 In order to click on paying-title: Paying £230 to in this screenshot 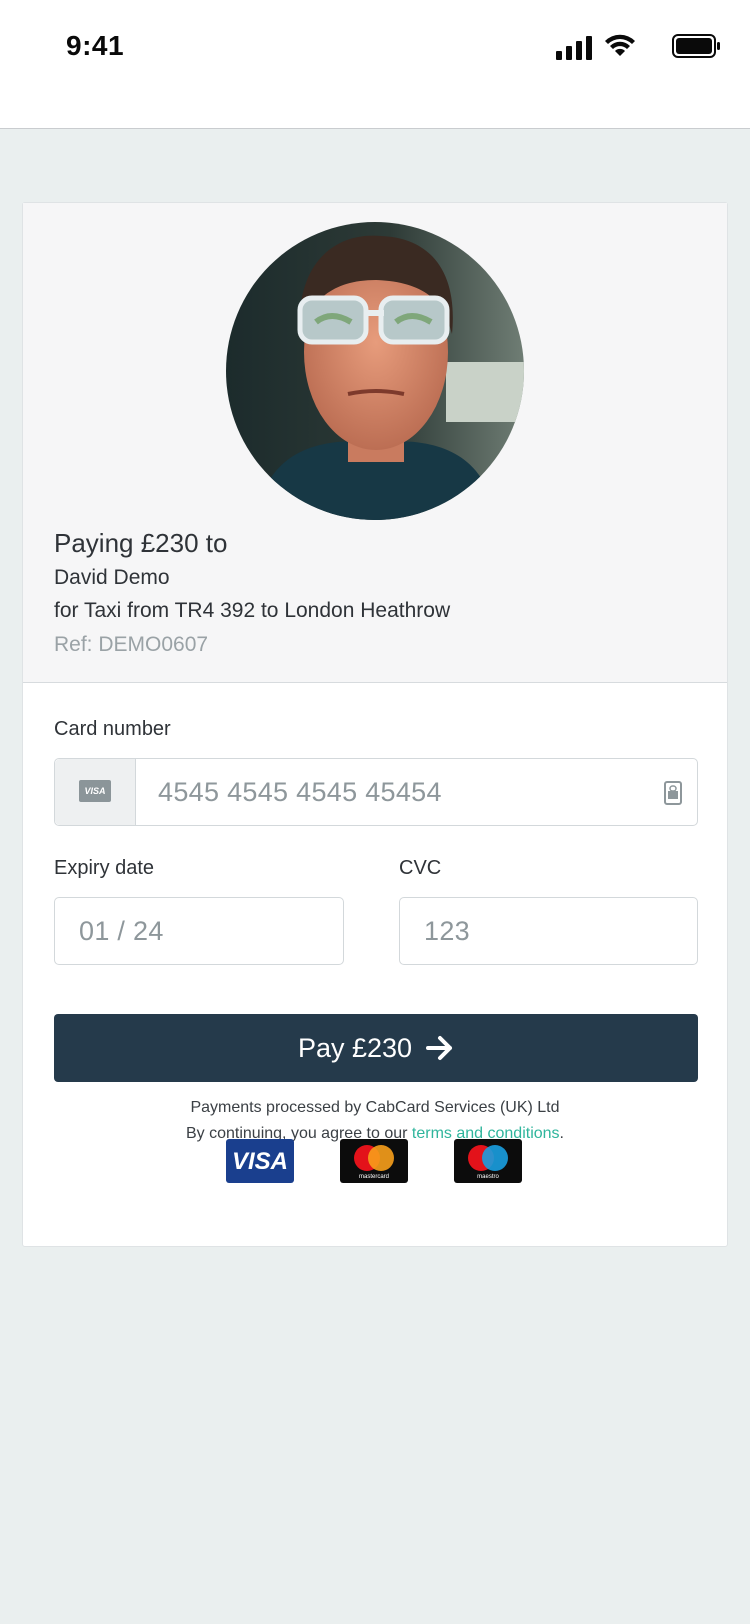, I will do `click(141, 543)`.